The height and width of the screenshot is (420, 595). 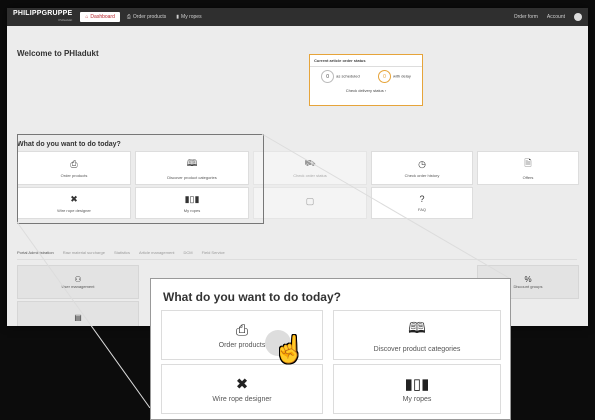 I want to click on book-icon: 🕮, so click(x=417, y=328).